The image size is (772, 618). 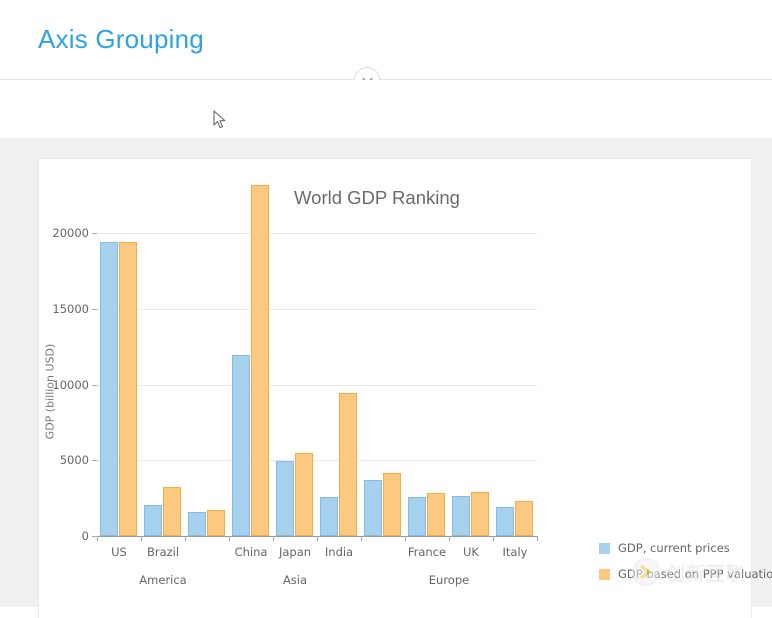 I want to click on x-tick-label: France, so click(x=427, y=552).